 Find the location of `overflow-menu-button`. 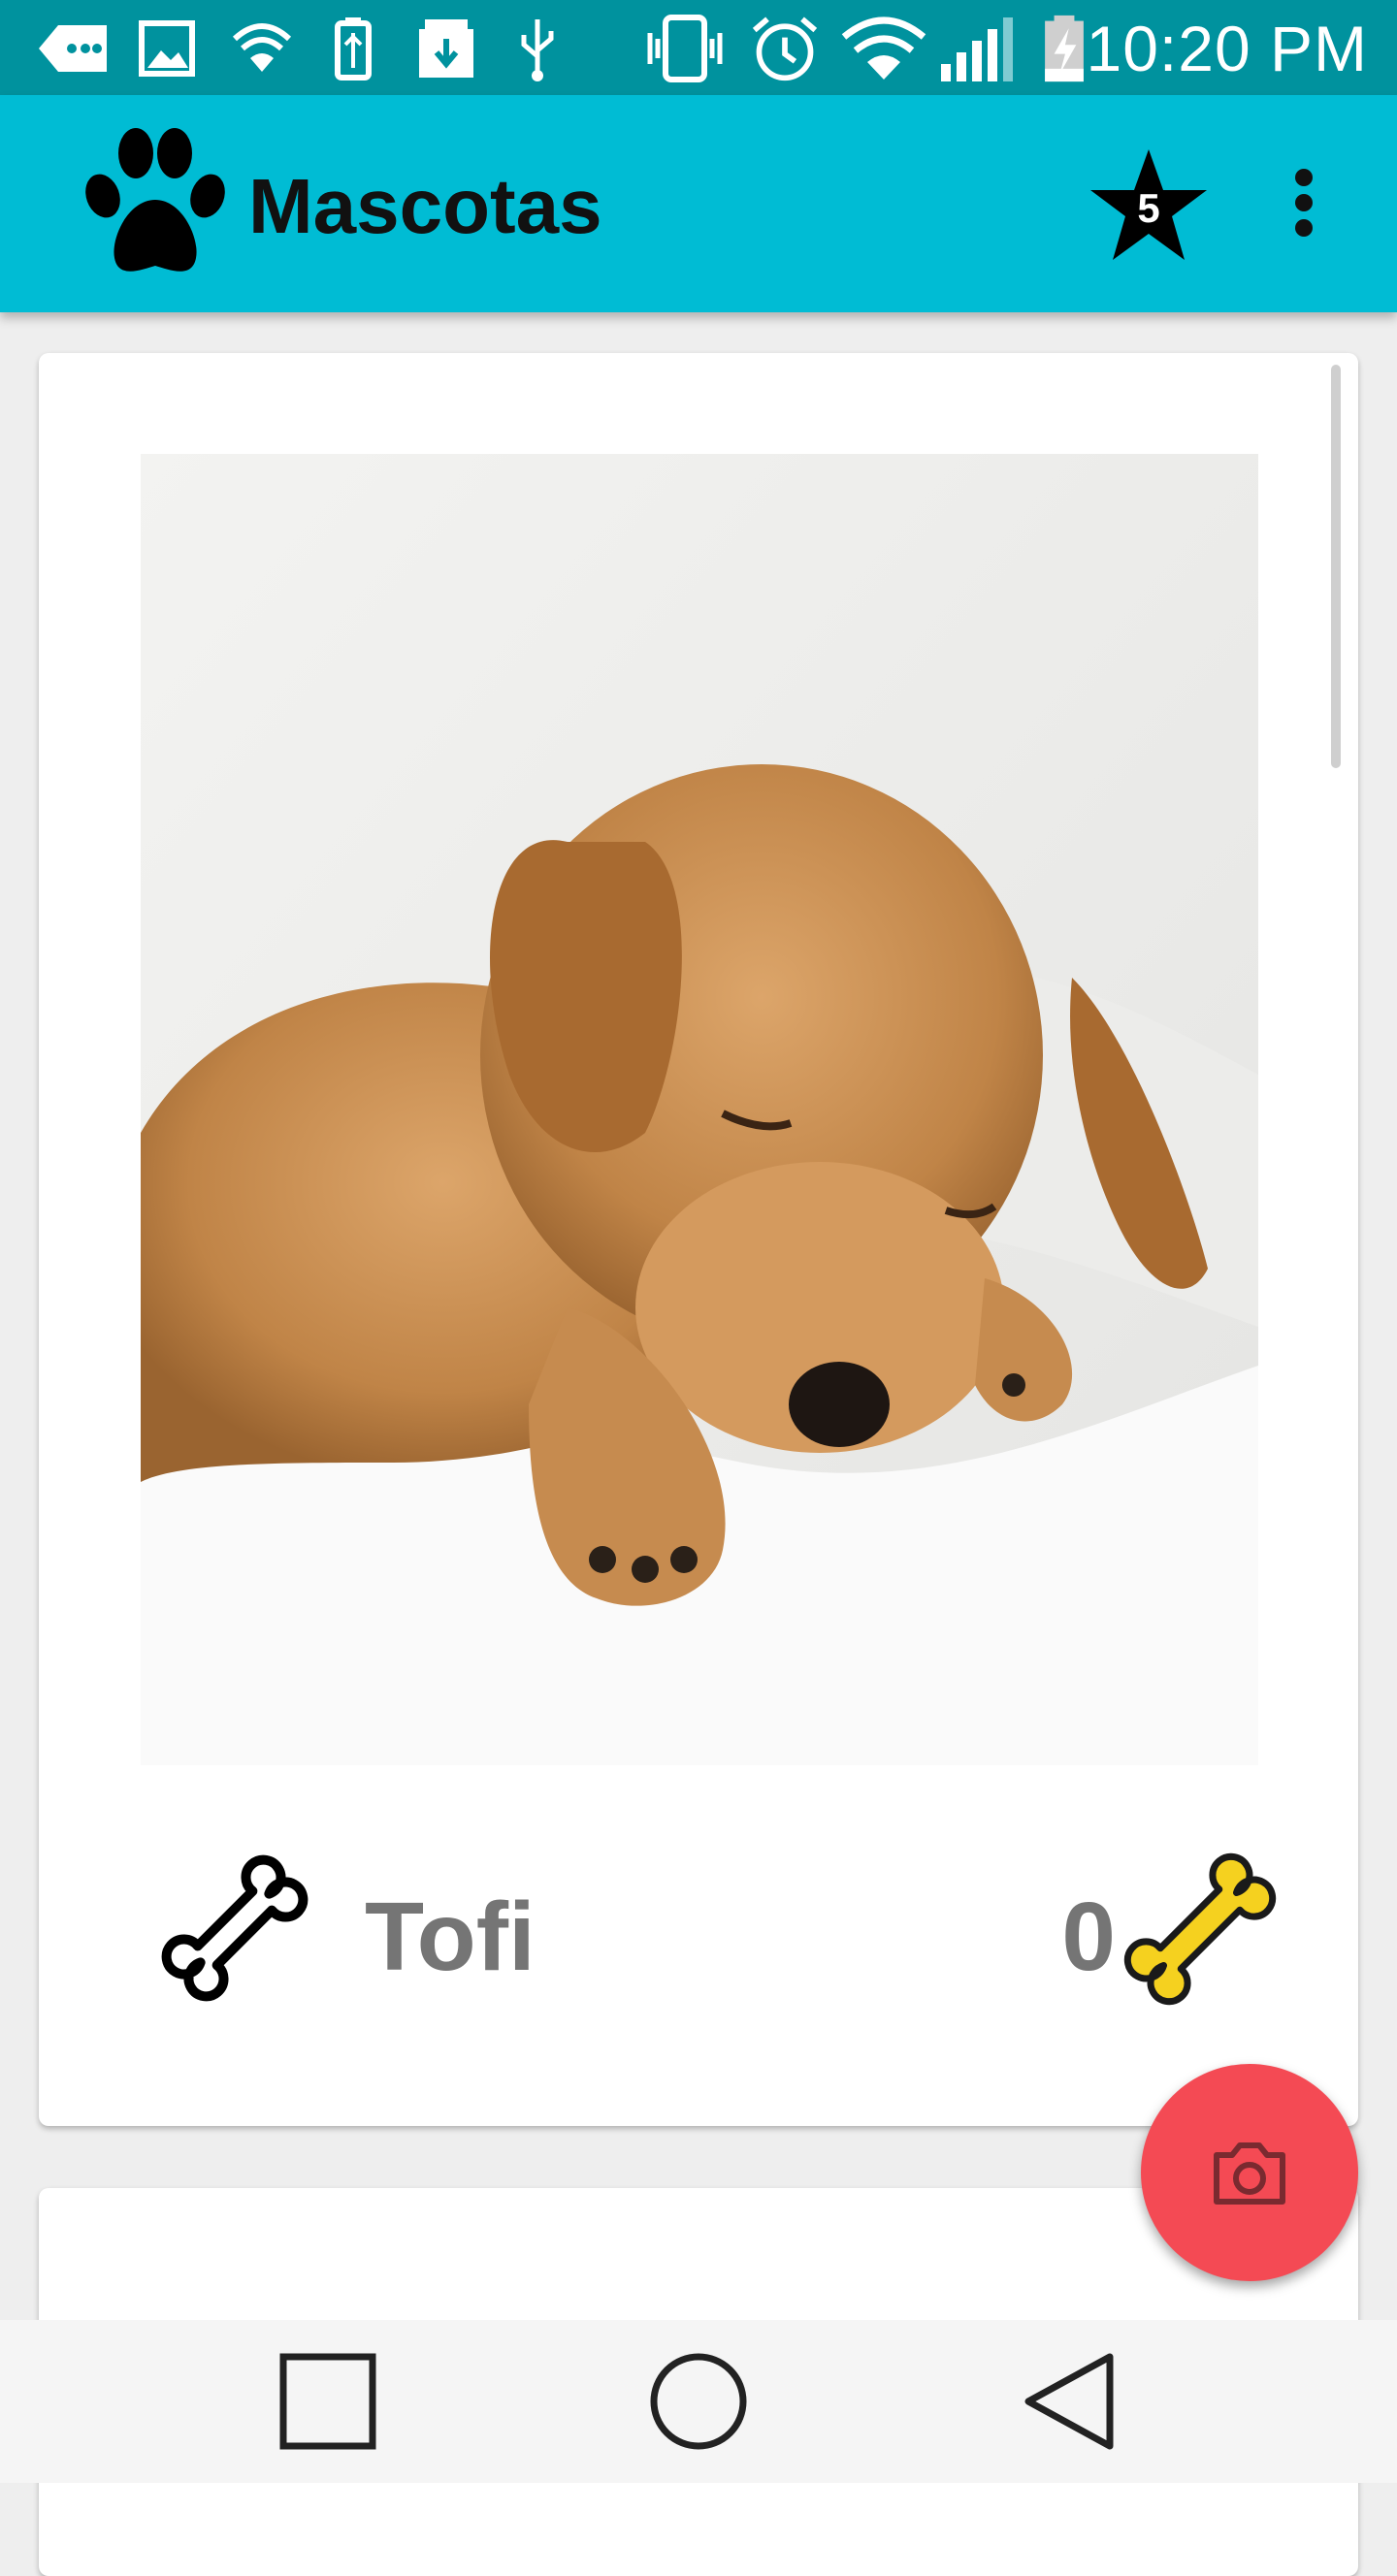

overflow-menu-button is located at coordinates (1305, 202).